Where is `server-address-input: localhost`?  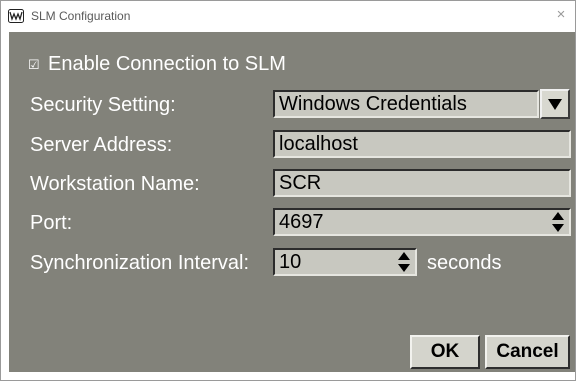
server-address-input: localhost is located at coordinates (422, 144).